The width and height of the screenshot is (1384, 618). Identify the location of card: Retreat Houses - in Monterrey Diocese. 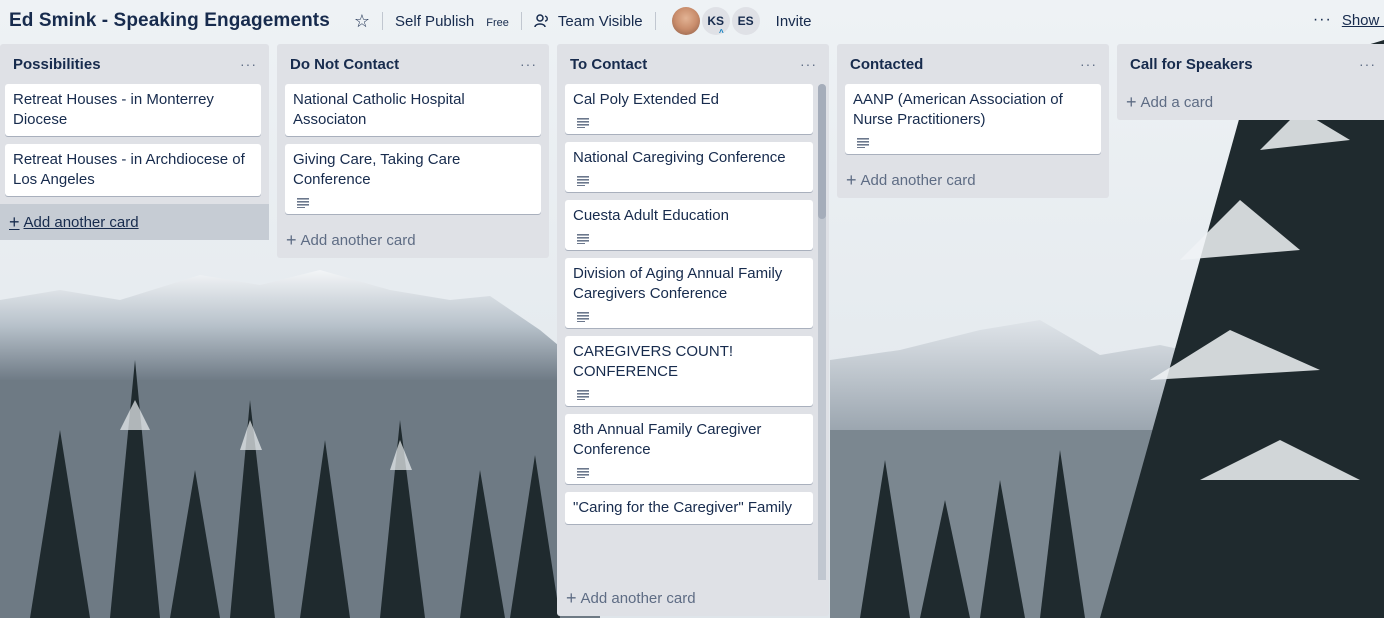
(133, 110).